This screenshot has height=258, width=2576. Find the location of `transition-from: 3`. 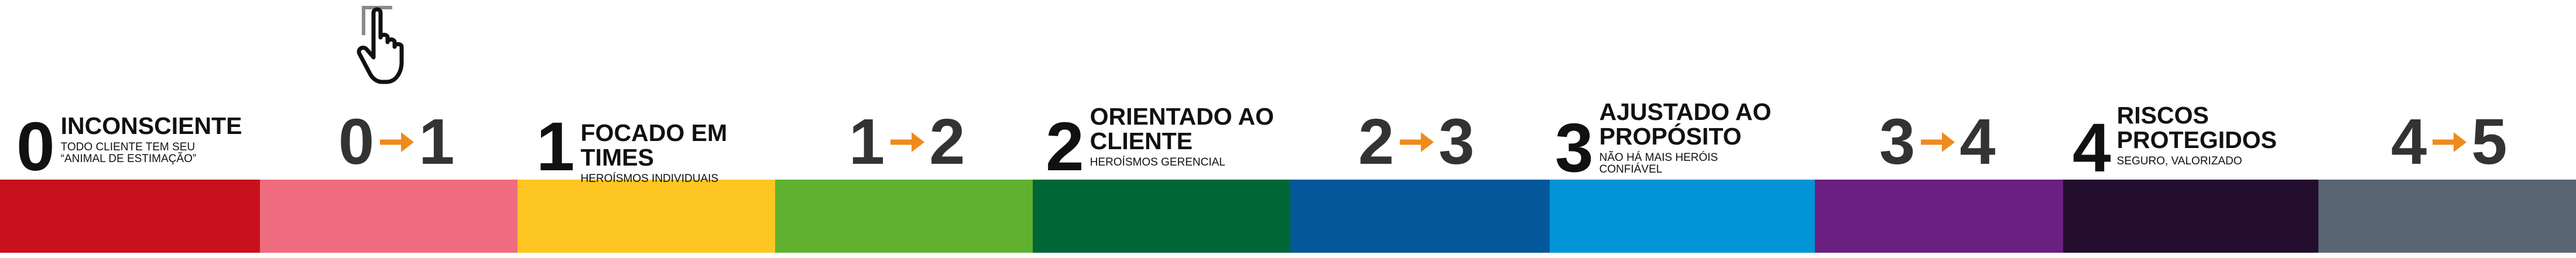

transition-from: 3 is located at coordinates (1897, 142).